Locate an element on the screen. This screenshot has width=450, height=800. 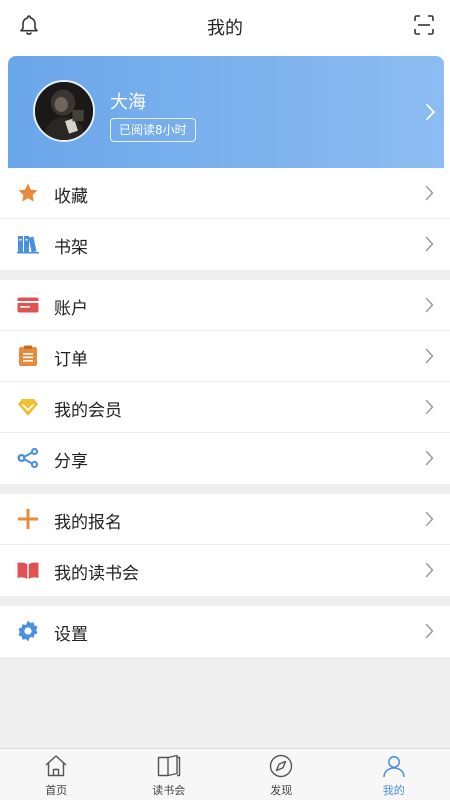
page-title: 我的 is located at coordinates (225, 28).